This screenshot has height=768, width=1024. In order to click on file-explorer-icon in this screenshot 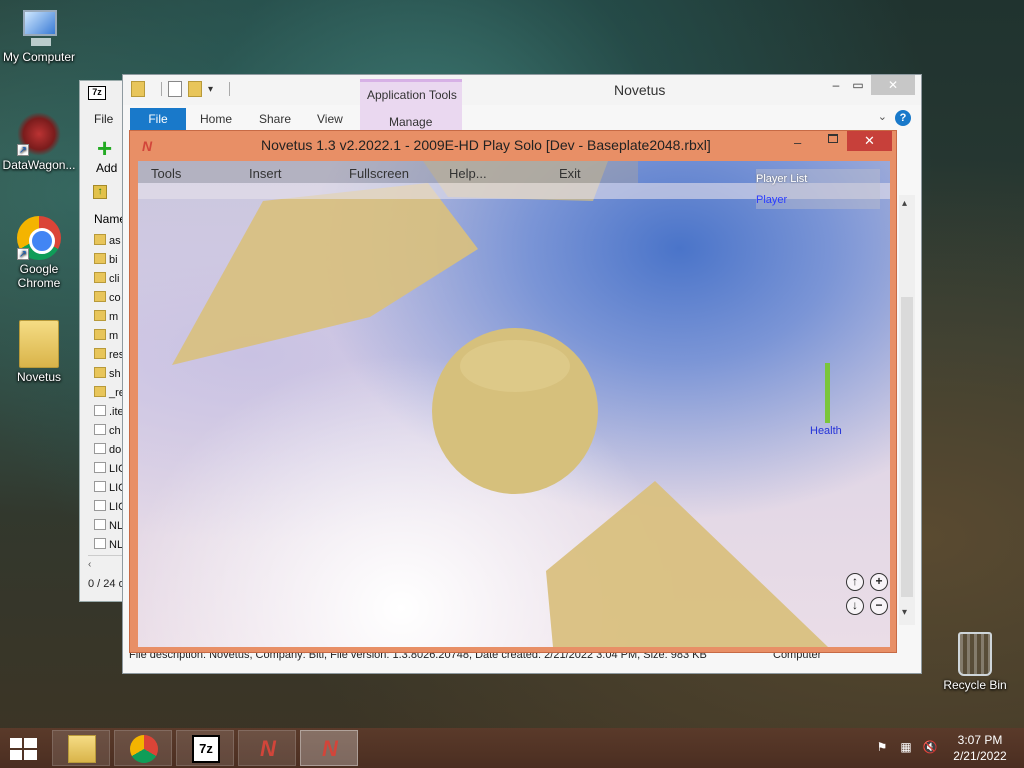, I will do `click(82, 749)`.